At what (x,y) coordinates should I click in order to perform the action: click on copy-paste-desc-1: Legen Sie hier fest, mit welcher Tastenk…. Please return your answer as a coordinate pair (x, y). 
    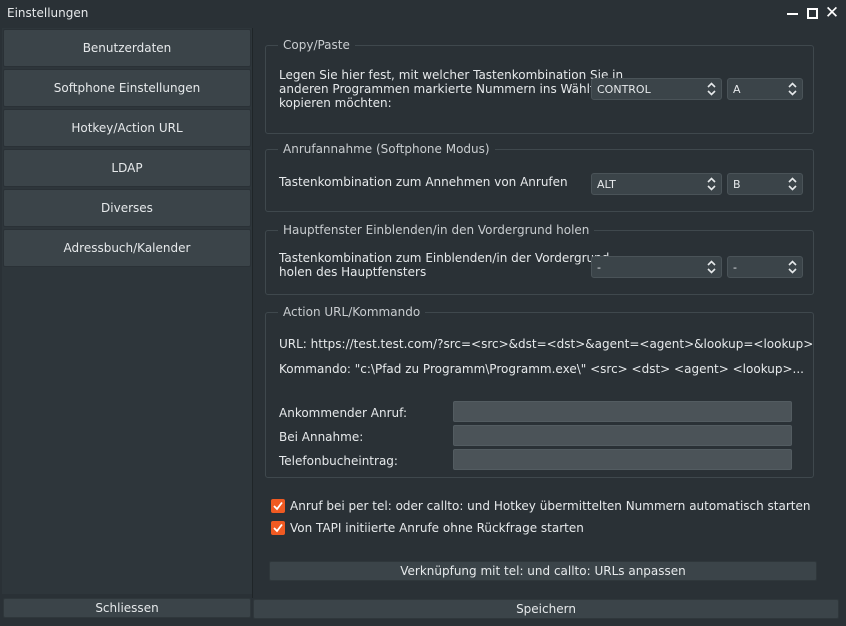
    Looking at the image, I should click on (451, 75).